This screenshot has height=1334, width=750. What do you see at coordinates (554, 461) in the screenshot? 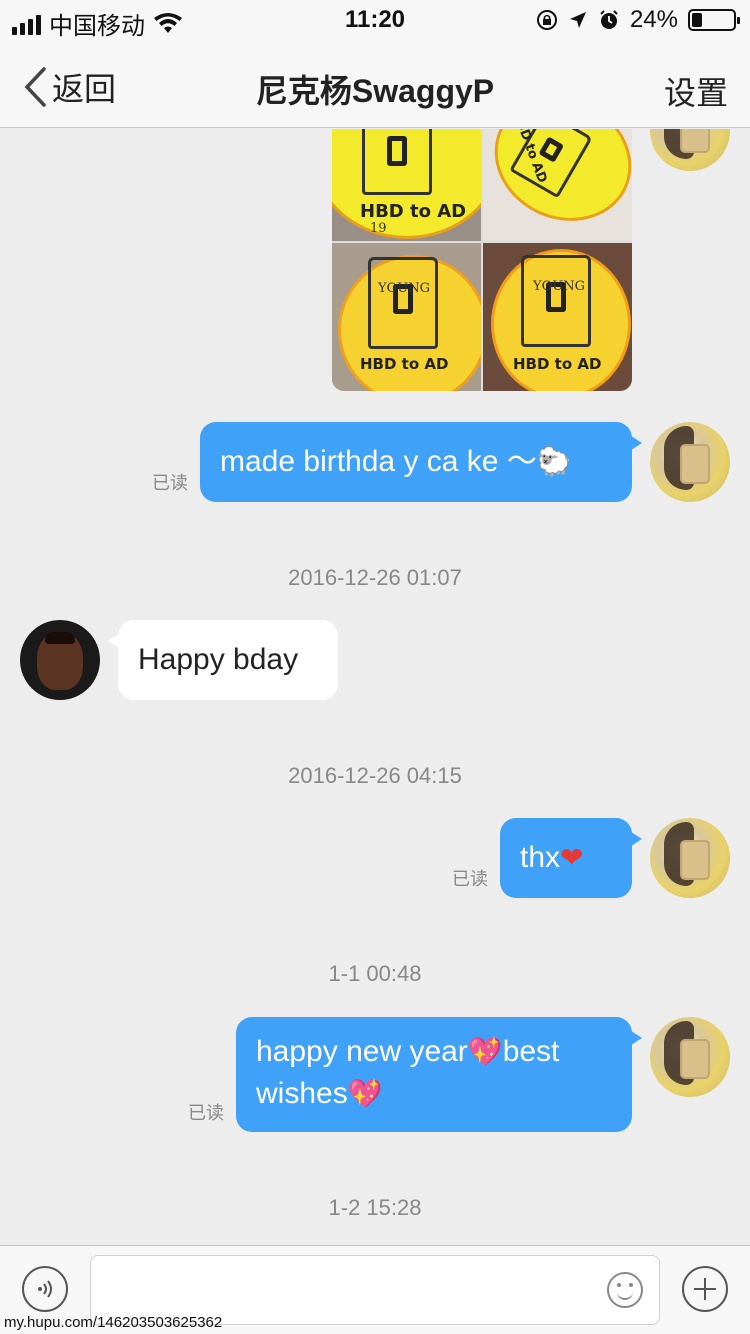
I see `sheep-emoji-icon: 🐑` at bounding box center [554, 461].